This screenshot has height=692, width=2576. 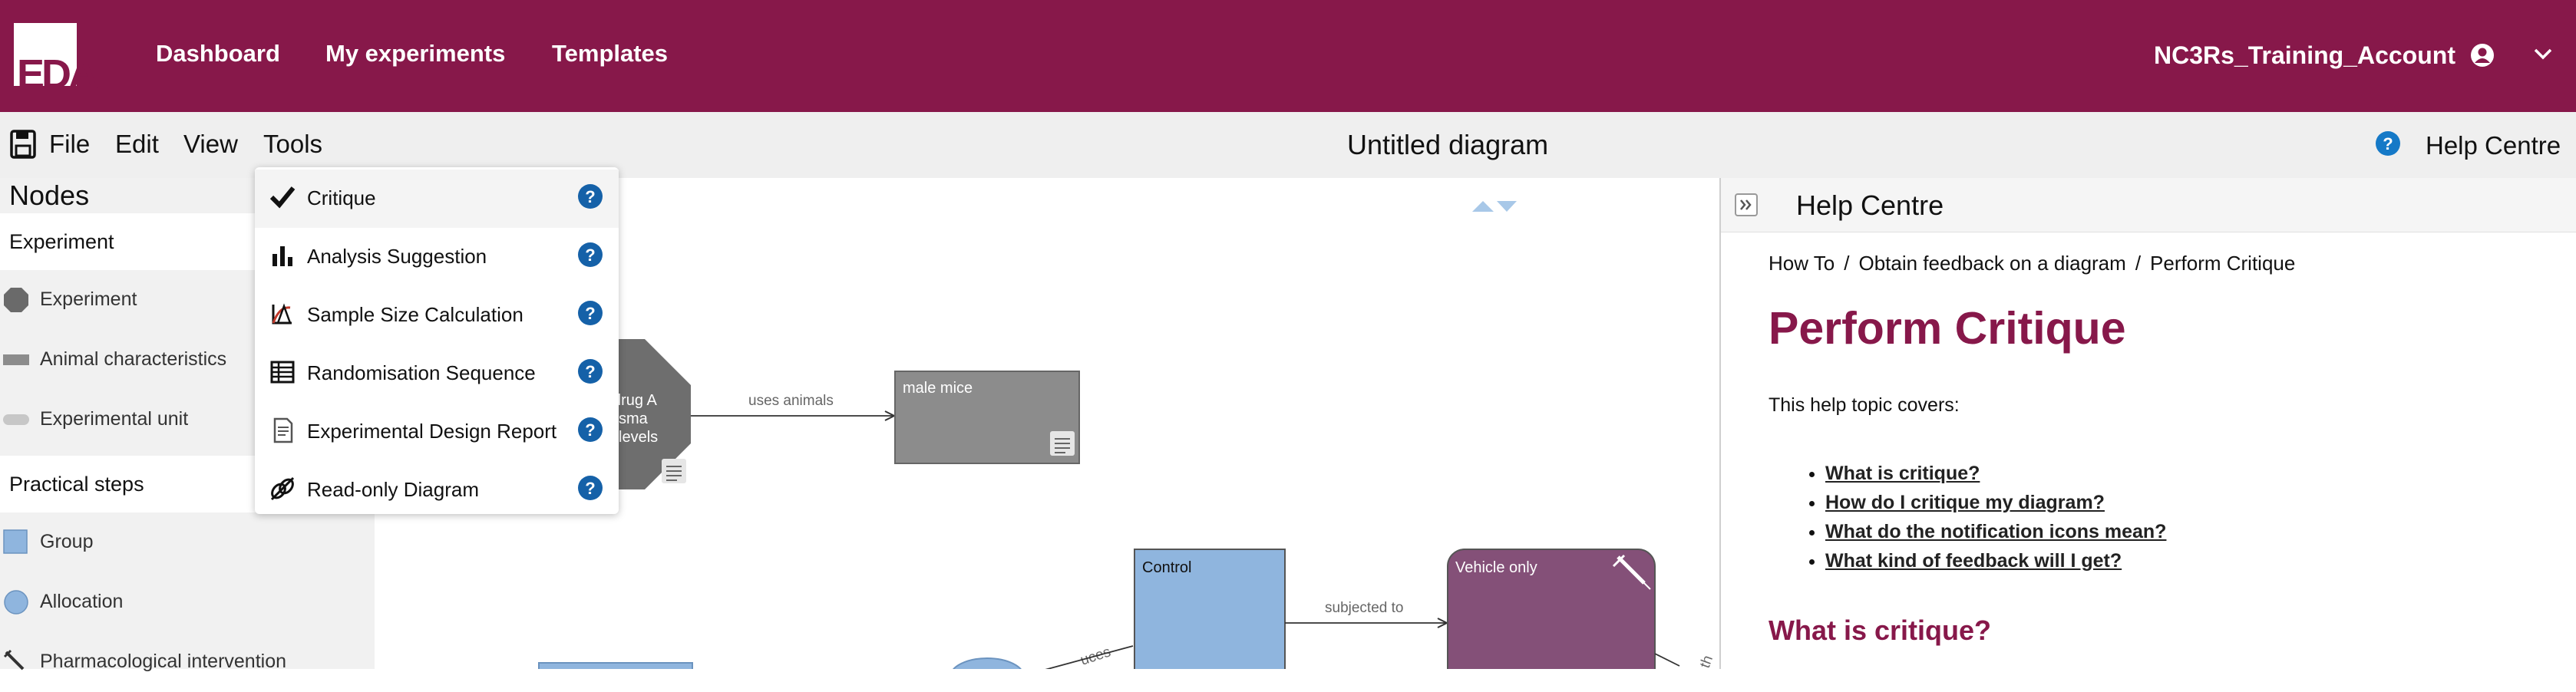 What do you see at coordinates (987, 417) in the screenshot?
I see `male-mice-node: male mice` at bounding box center [987, 417].